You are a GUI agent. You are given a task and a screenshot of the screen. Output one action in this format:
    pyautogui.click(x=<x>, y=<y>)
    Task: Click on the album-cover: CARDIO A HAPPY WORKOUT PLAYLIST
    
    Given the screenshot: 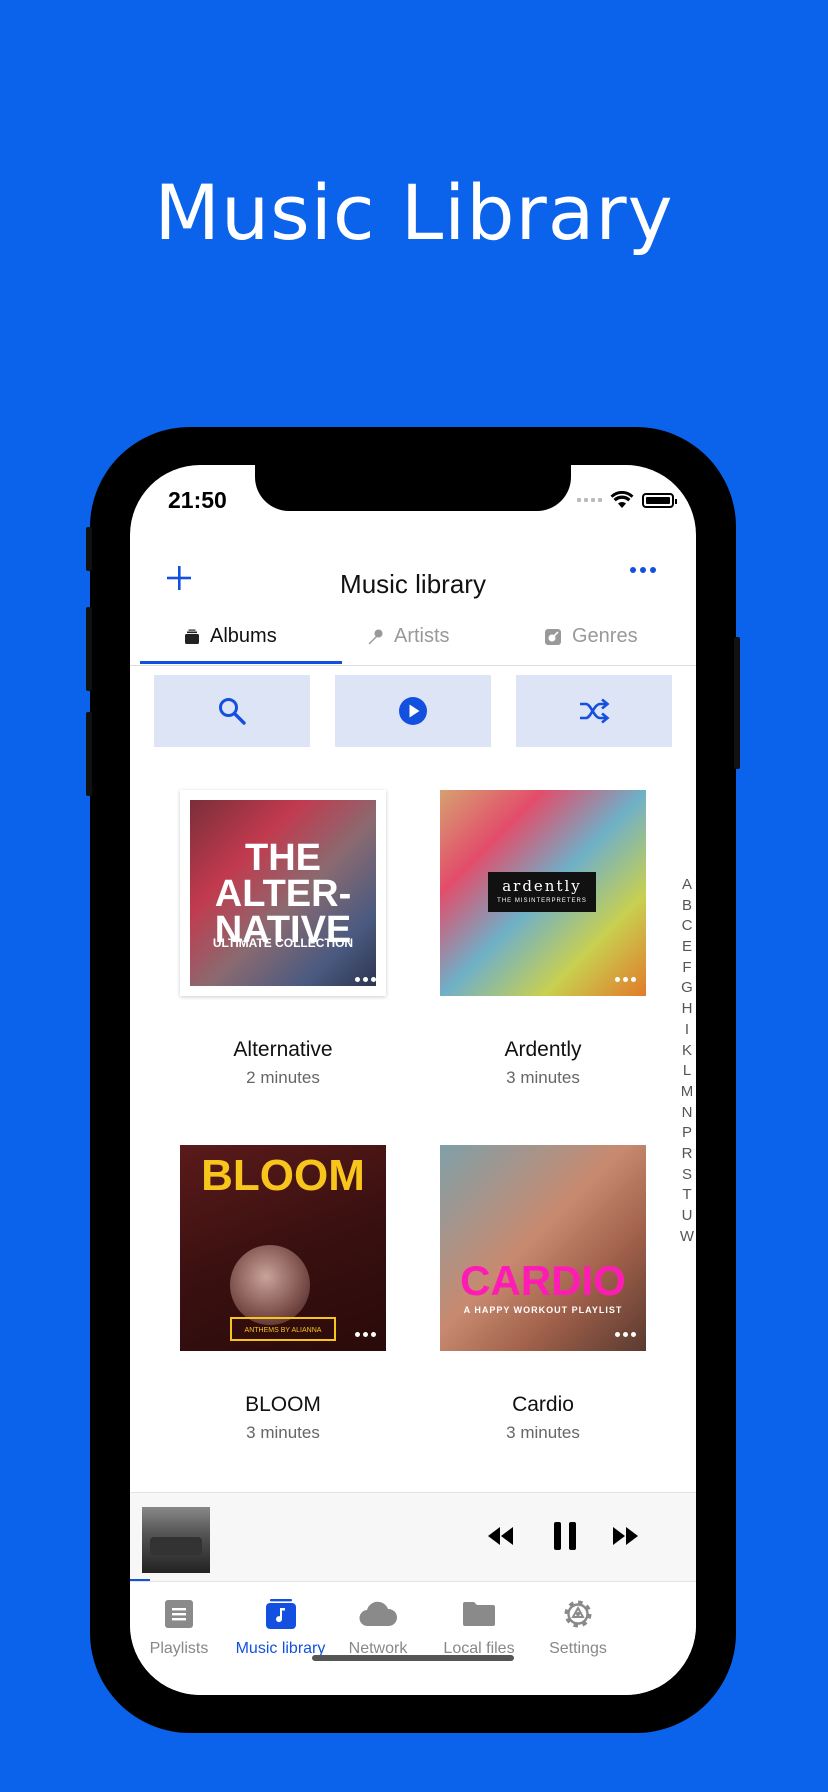 What is the action you would take?
    pyautogui.click(x=543, y=1248)
    